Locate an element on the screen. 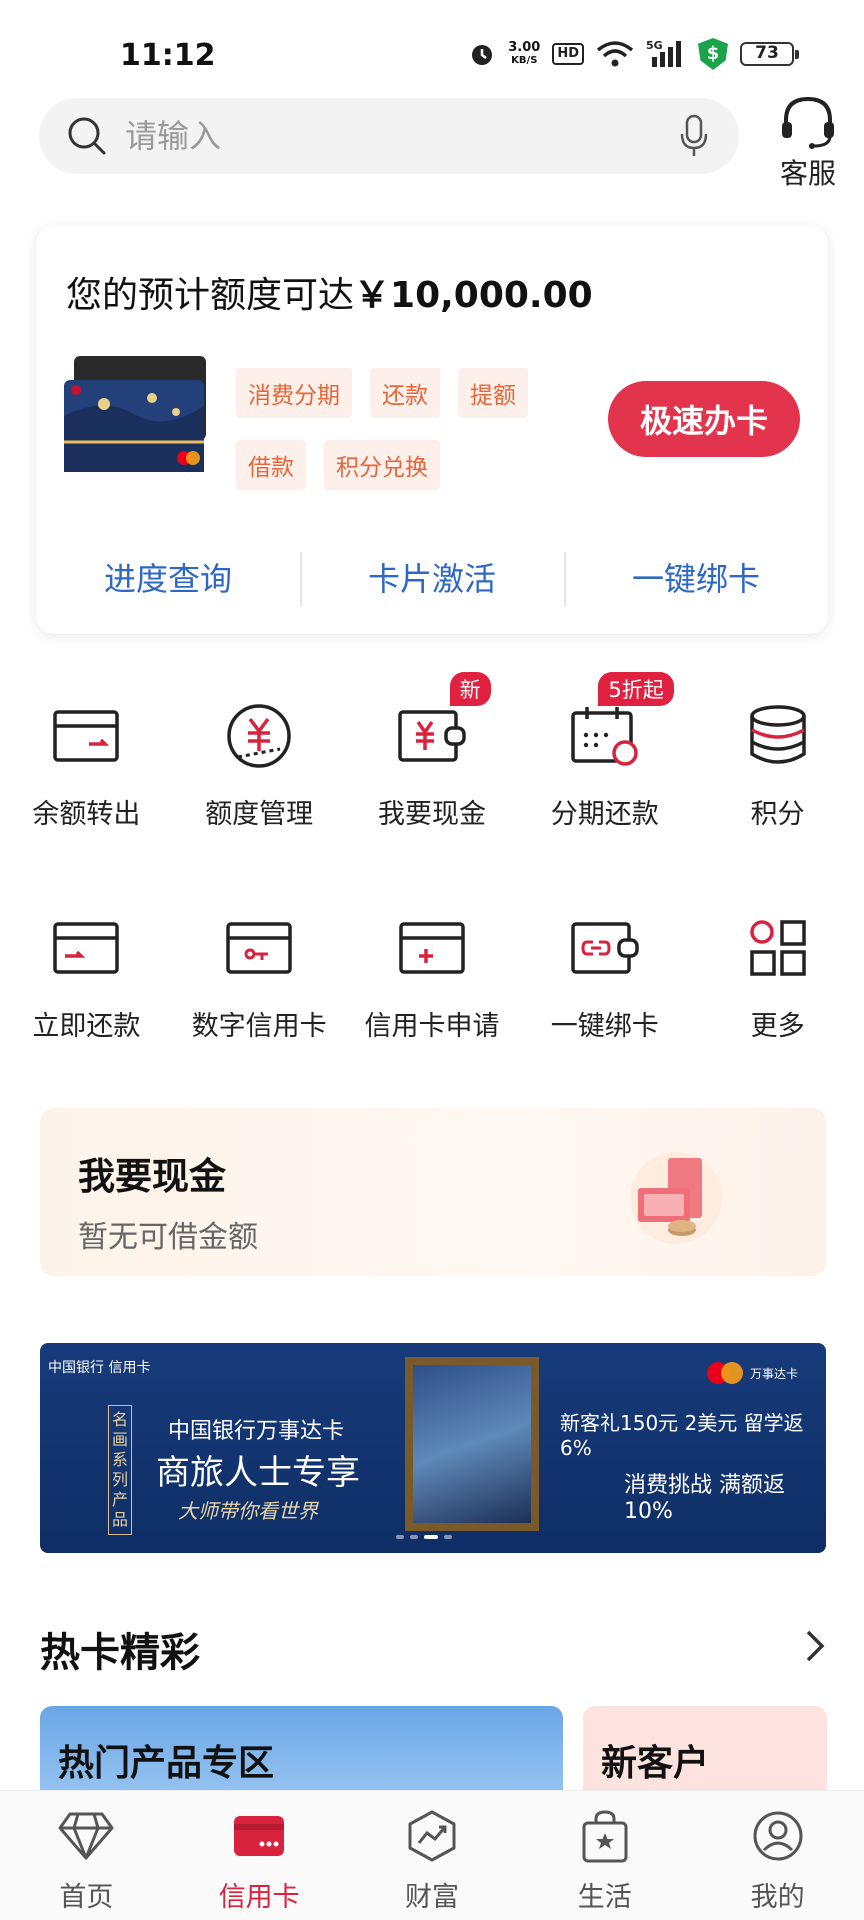 The image size is (864, 1920). card-repay-icon is located at coordinates (86, 948).